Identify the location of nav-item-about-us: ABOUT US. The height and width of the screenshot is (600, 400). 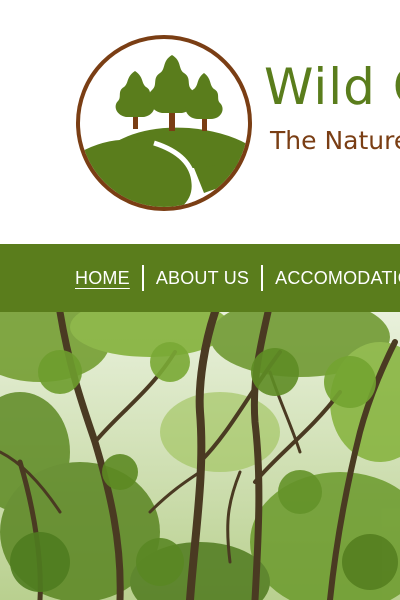
(202, 278).